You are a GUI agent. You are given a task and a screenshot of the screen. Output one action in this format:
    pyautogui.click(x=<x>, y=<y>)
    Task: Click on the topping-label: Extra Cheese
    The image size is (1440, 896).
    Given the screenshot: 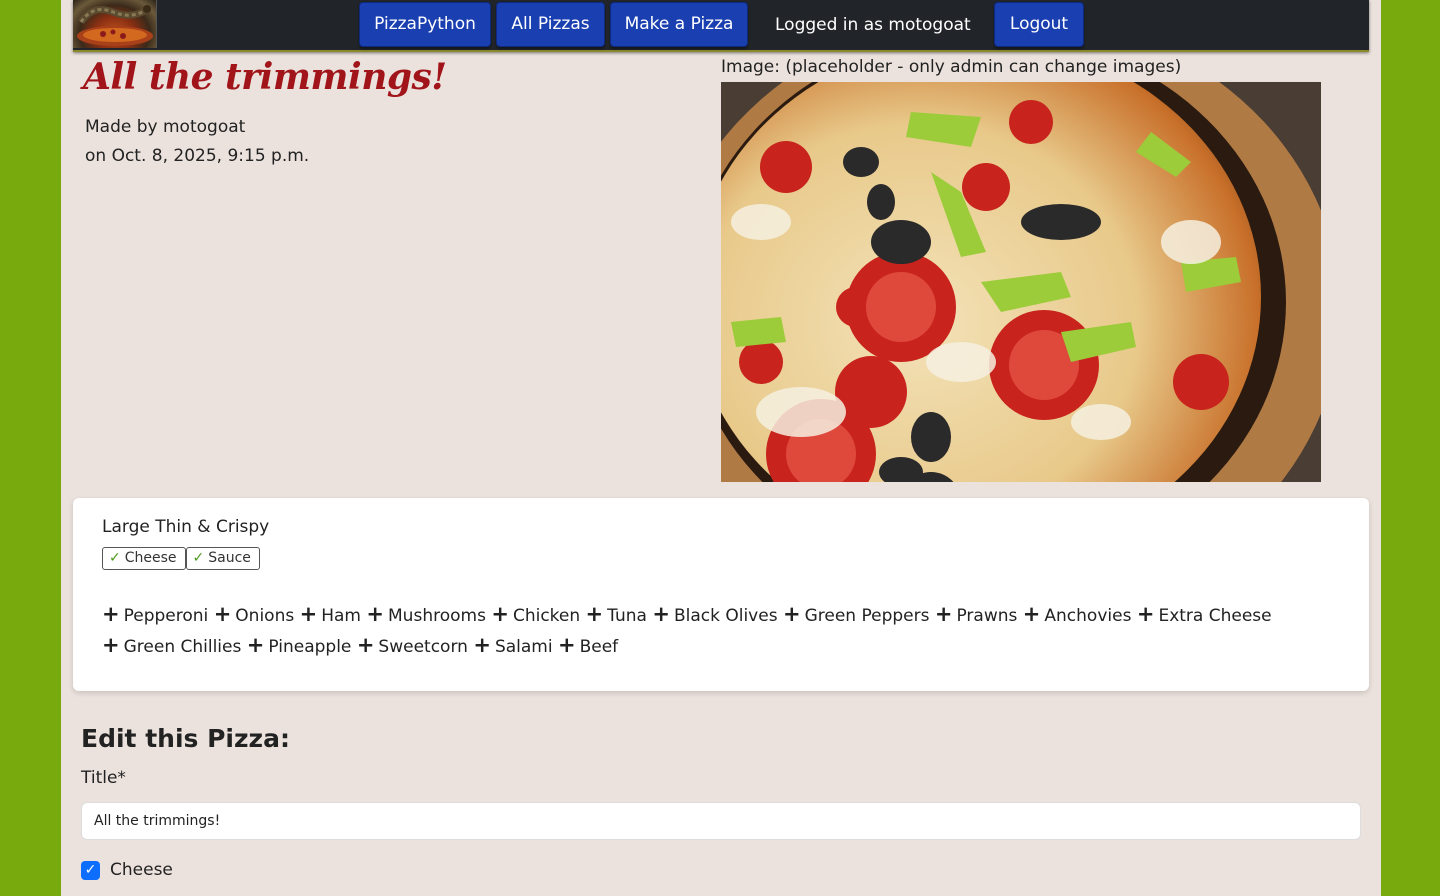 What is the action you would take?
    pyautogui.click(x=1215, y=616)
    